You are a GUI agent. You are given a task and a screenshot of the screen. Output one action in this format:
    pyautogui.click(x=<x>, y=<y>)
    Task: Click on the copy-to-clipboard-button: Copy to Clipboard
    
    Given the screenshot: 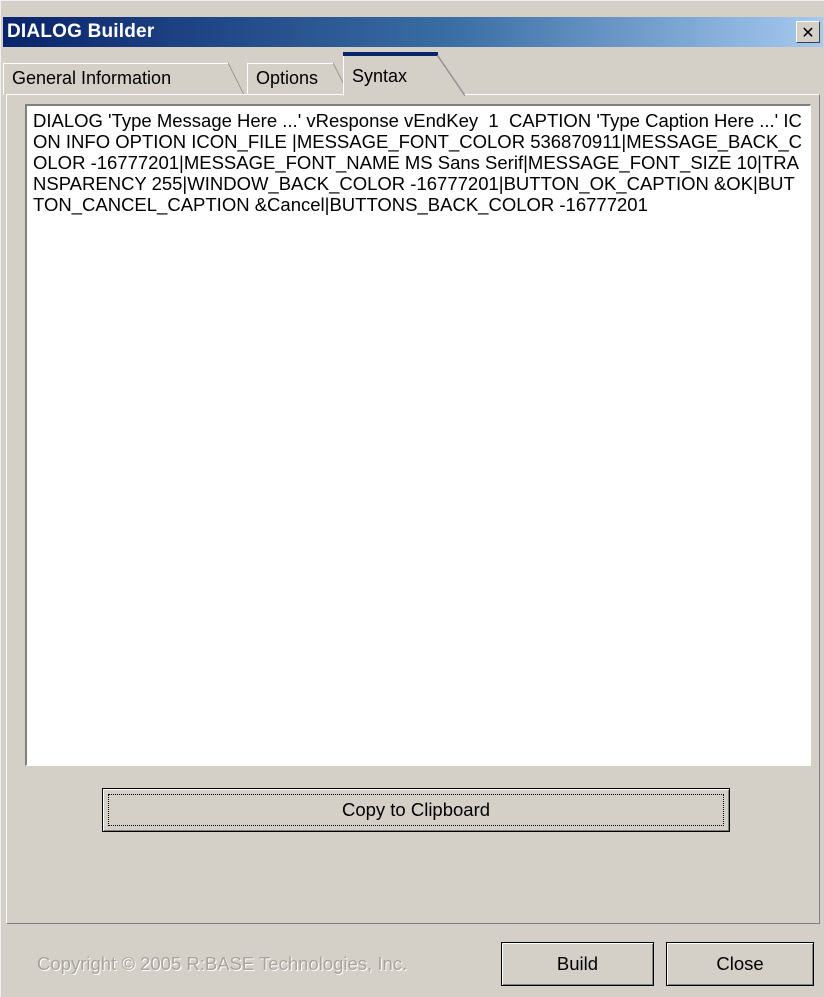 What is the action you would take?
    pyautogui.click(x=416, y=810)
    